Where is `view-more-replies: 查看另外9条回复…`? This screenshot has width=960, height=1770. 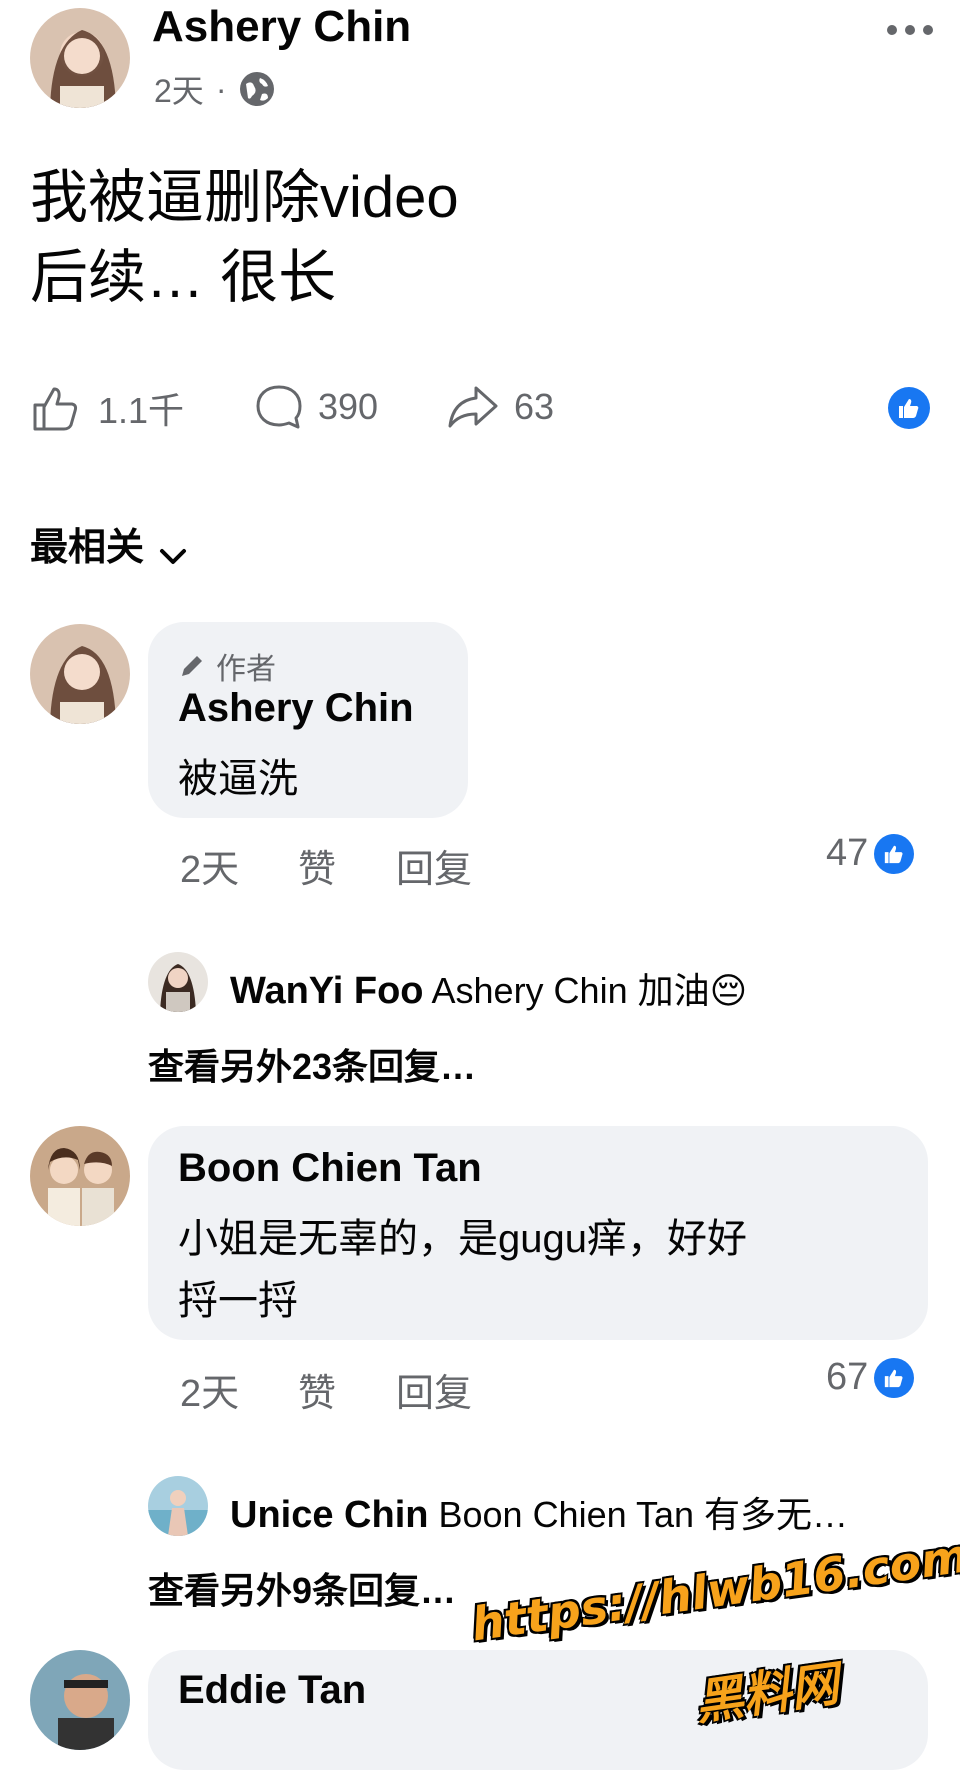
view-more-replies: 查看另外9条回复… is located at coordinates (302, 1588).